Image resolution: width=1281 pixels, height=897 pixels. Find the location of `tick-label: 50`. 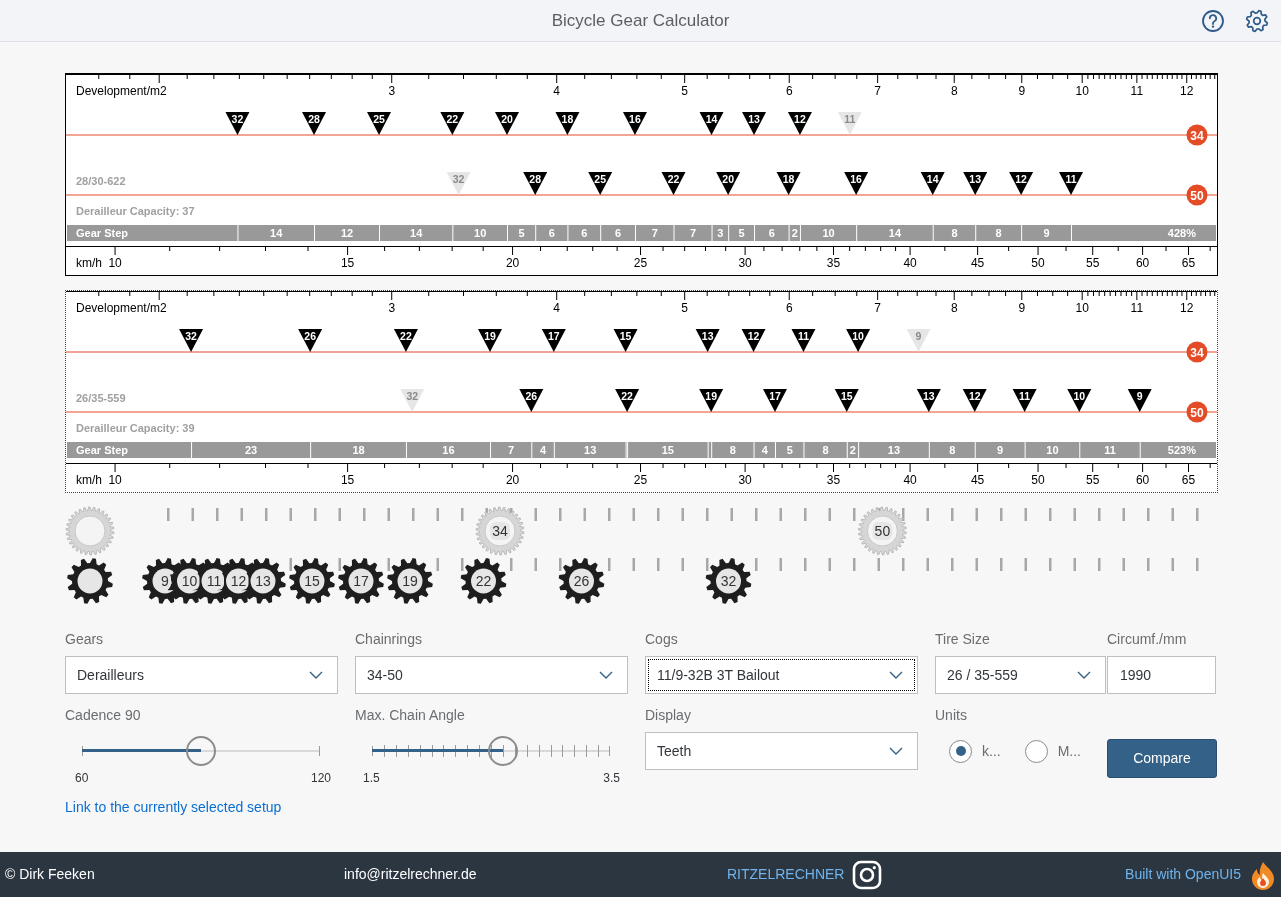

tick-label: 50 is located at coordinates (1038, 263).